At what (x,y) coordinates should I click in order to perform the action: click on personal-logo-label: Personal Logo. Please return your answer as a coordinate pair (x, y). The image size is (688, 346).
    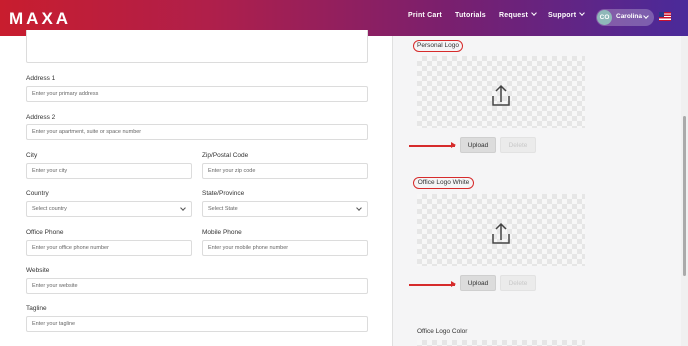
    Looking at the image, I should click on (438, 46).